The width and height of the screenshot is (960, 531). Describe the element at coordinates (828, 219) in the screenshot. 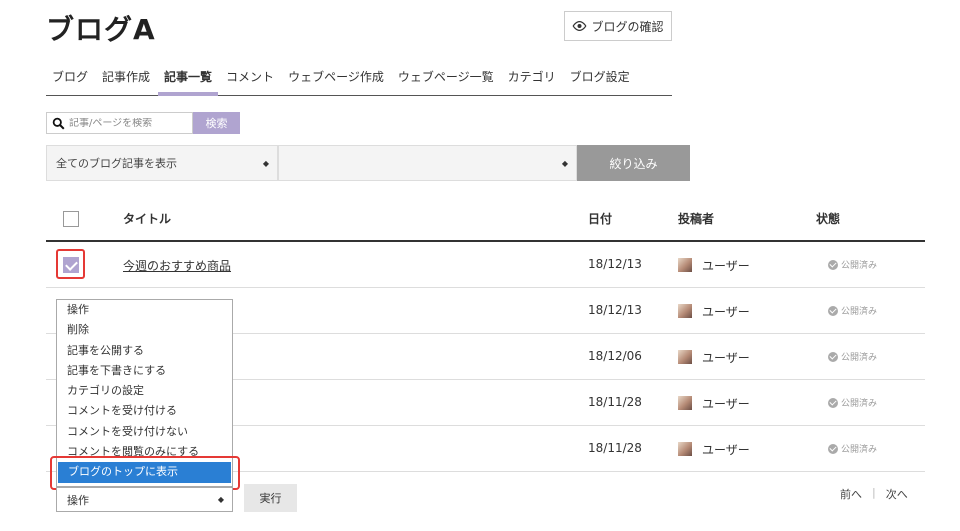

I see `column-status: 状態` at that location.